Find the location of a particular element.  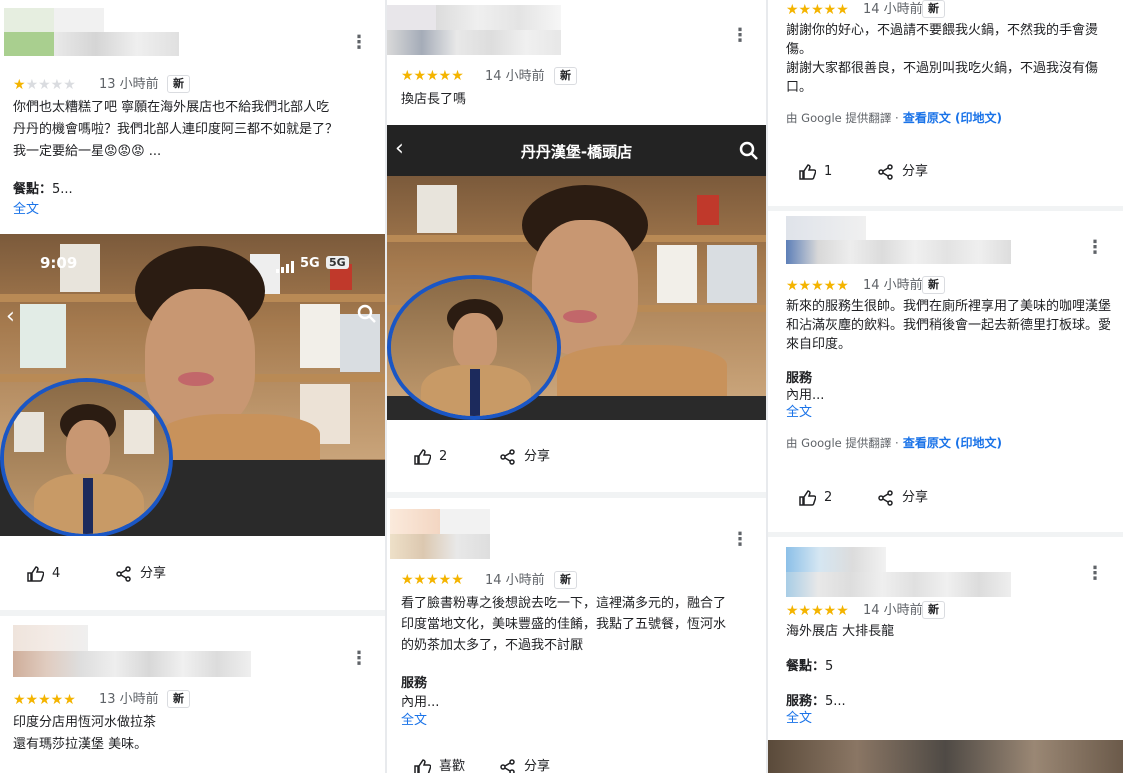

review-text-line: 印度分店用恆河水做拉茶 is located at coordinates (85, 722).